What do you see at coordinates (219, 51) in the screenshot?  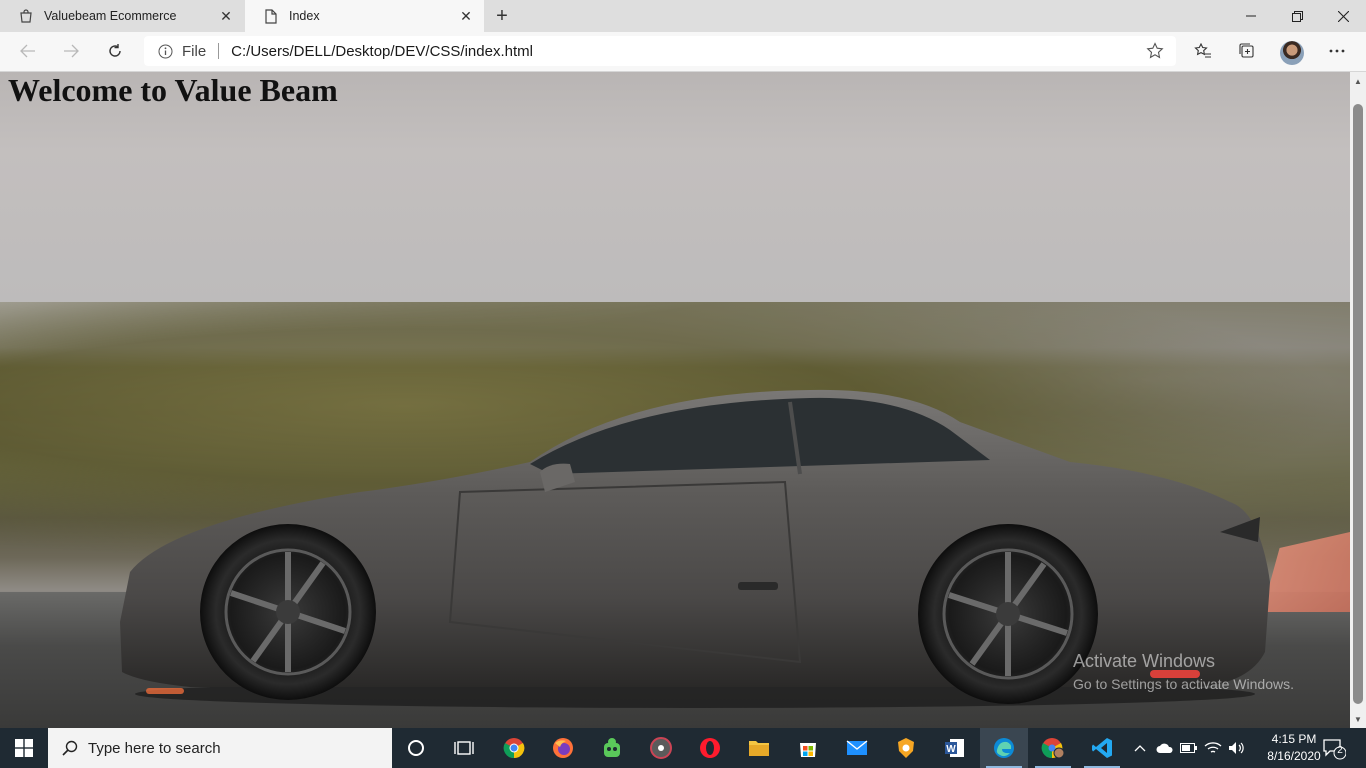 I see `divider` at bounding box center [219, 51].